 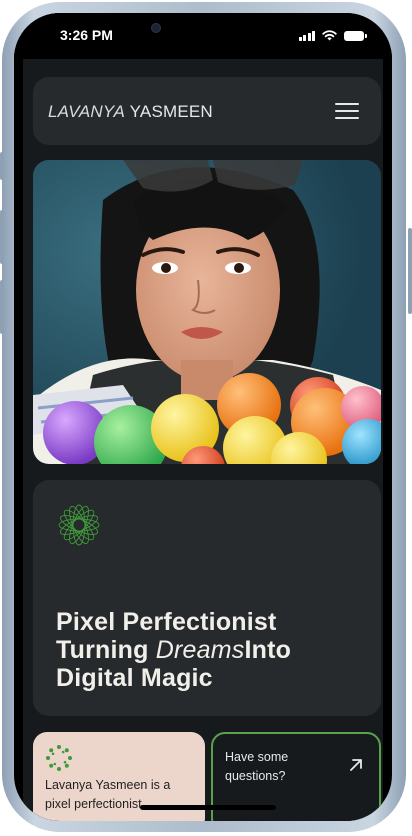 What do you see at coordinates (268, 650) in the screenshot?
I see `tagline-line-2-end: Into` at bounding box center [268, 650].